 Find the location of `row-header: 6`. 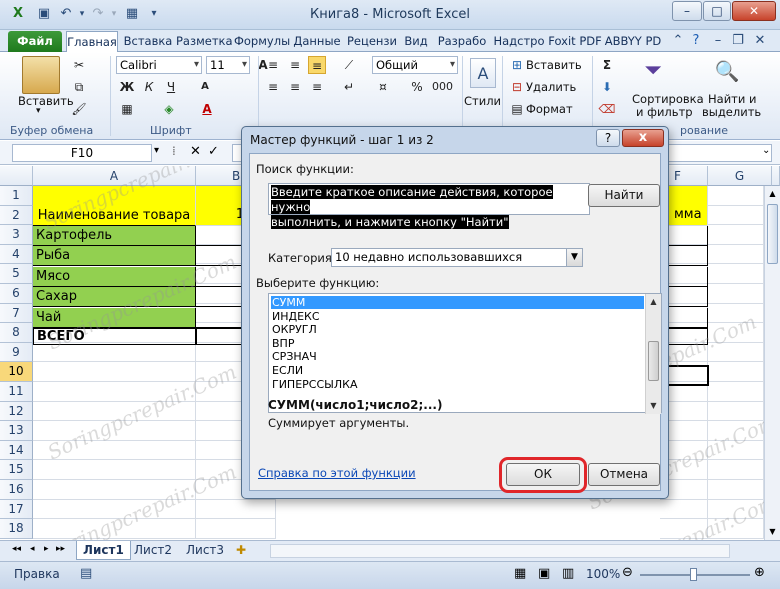

row-header: 6 is located at coordinates (16, 294).